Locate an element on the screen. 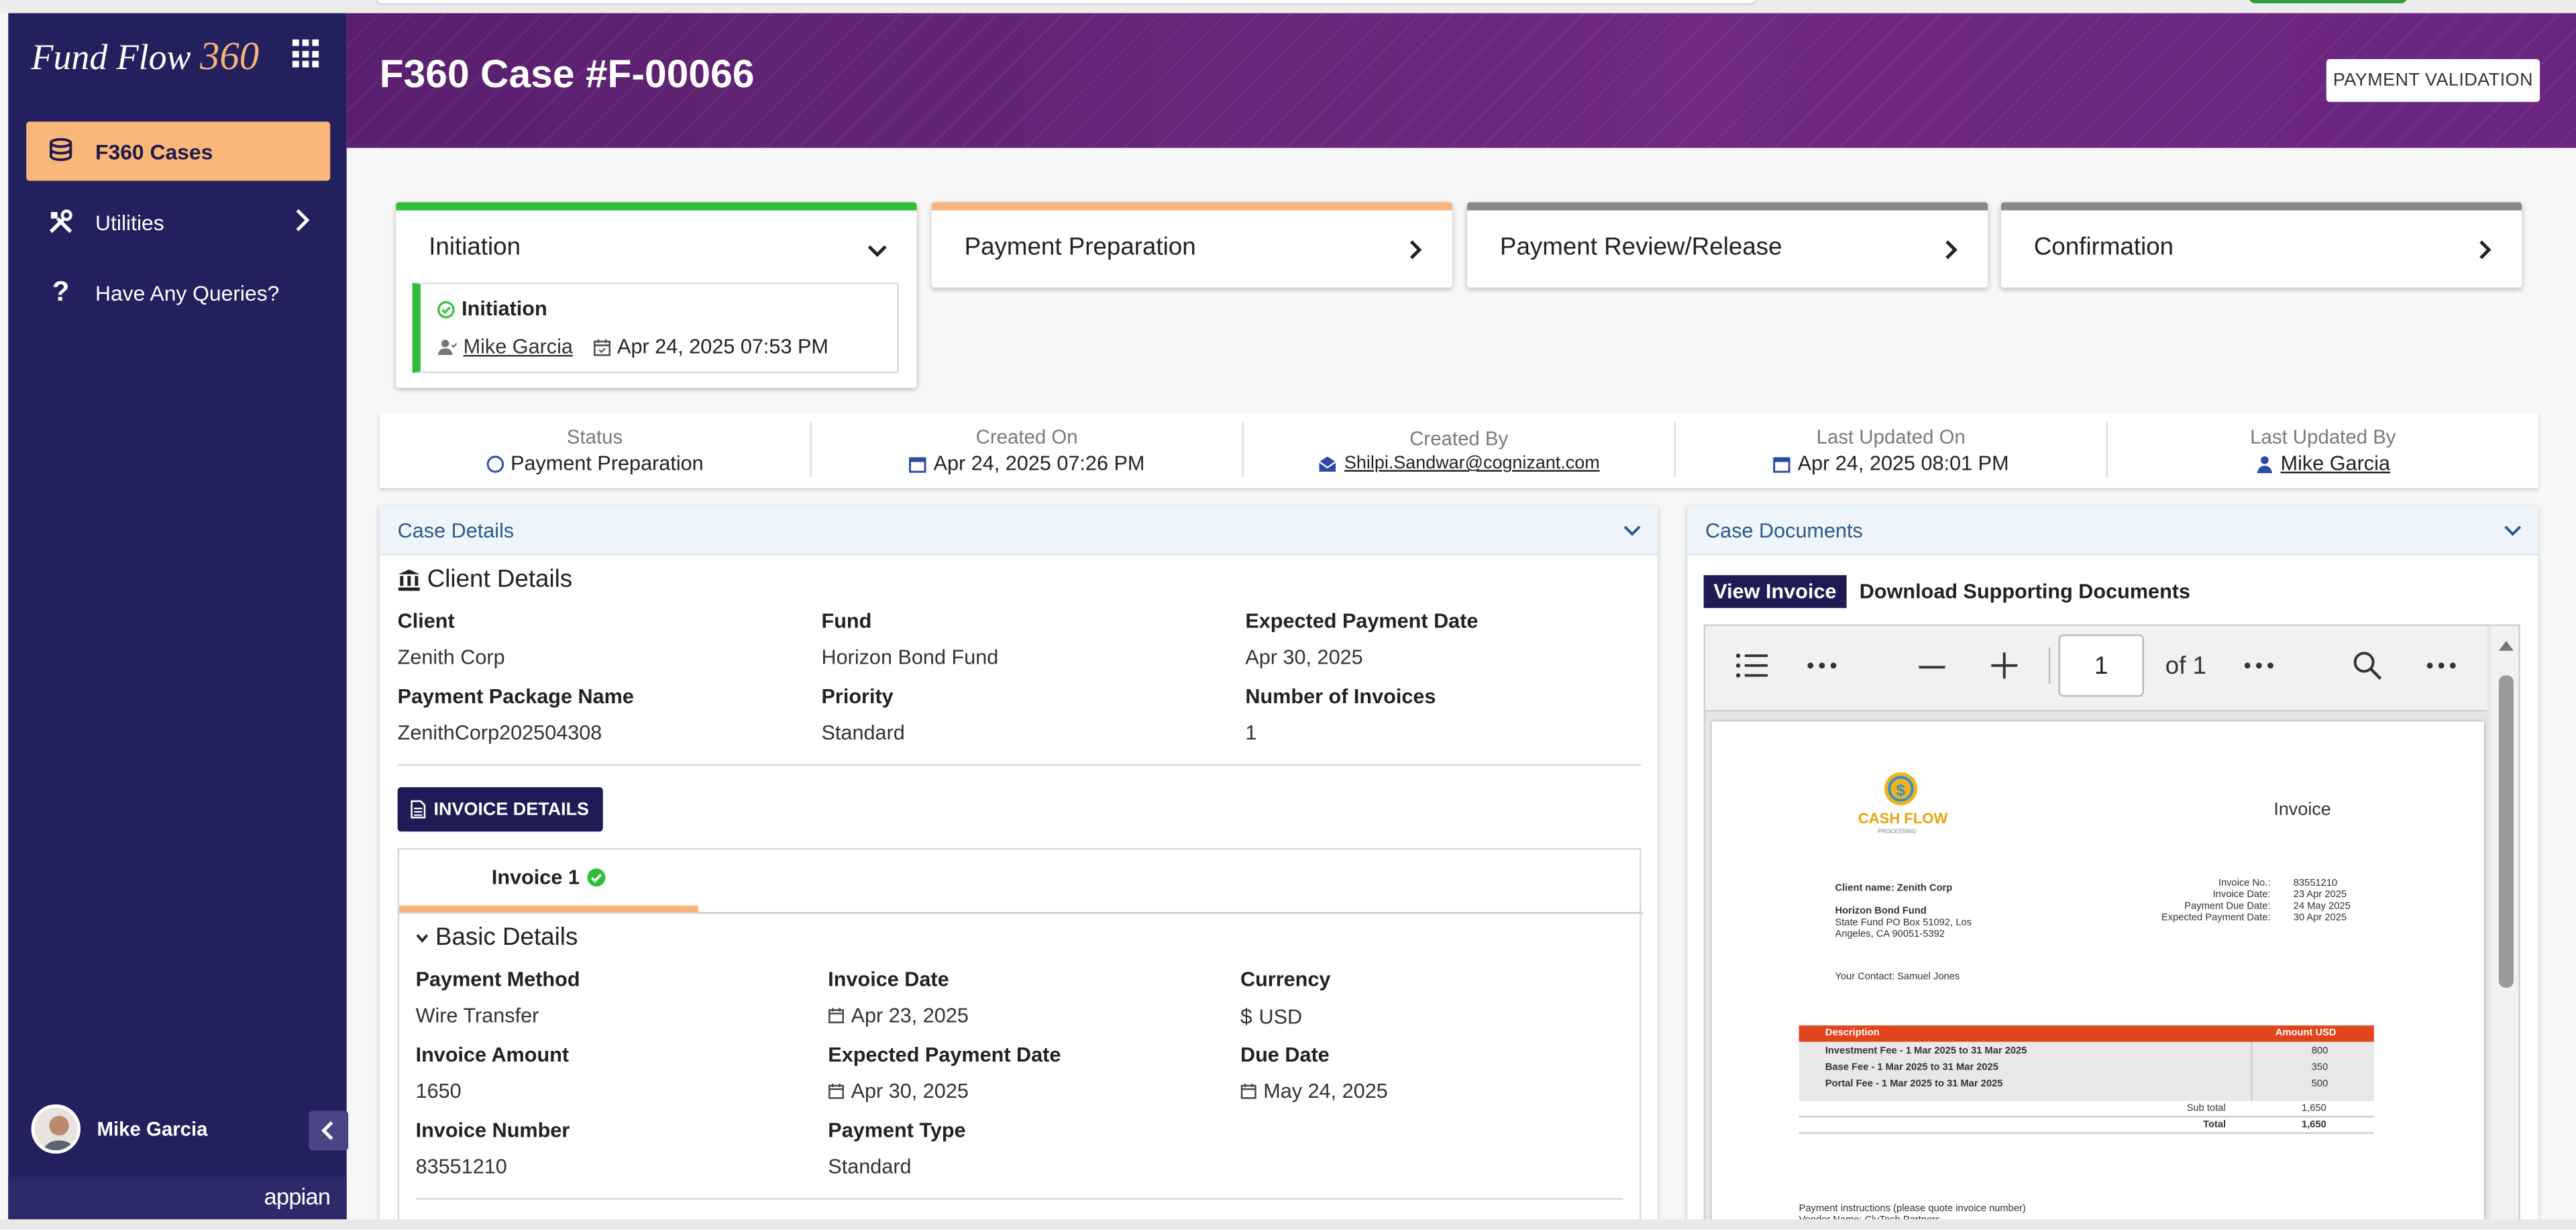 This screenshot has width=2576, height=1230. number-of-invoices-value: 1 is located at coordinates (1251, 733).